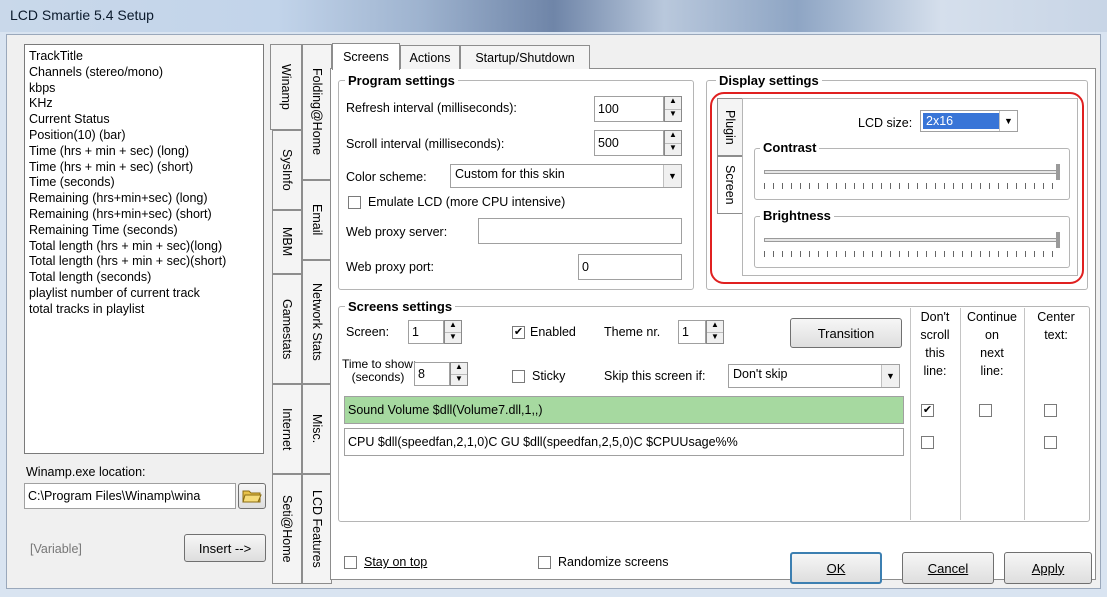  I want to click on skip-screen-value: Don't skip, so click(760, 374).